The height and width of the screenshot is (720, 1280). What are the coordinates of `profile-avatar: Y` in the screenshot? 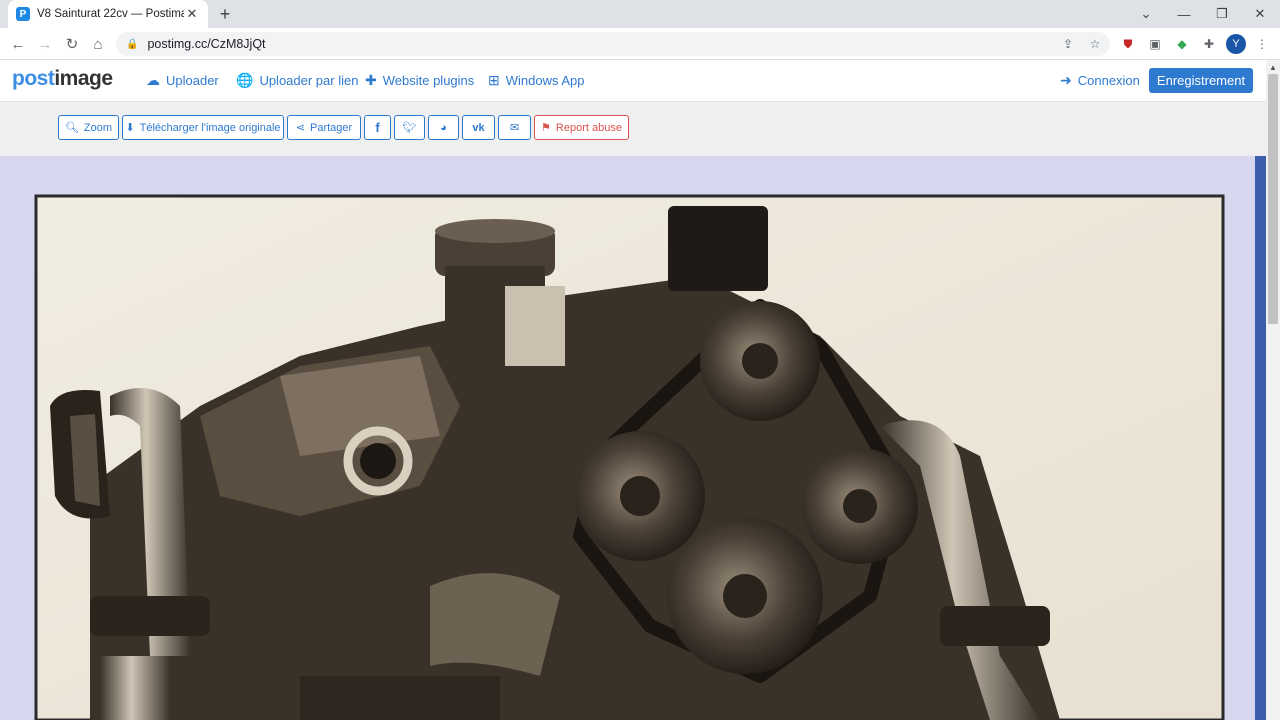 It's located at (1236, 44).